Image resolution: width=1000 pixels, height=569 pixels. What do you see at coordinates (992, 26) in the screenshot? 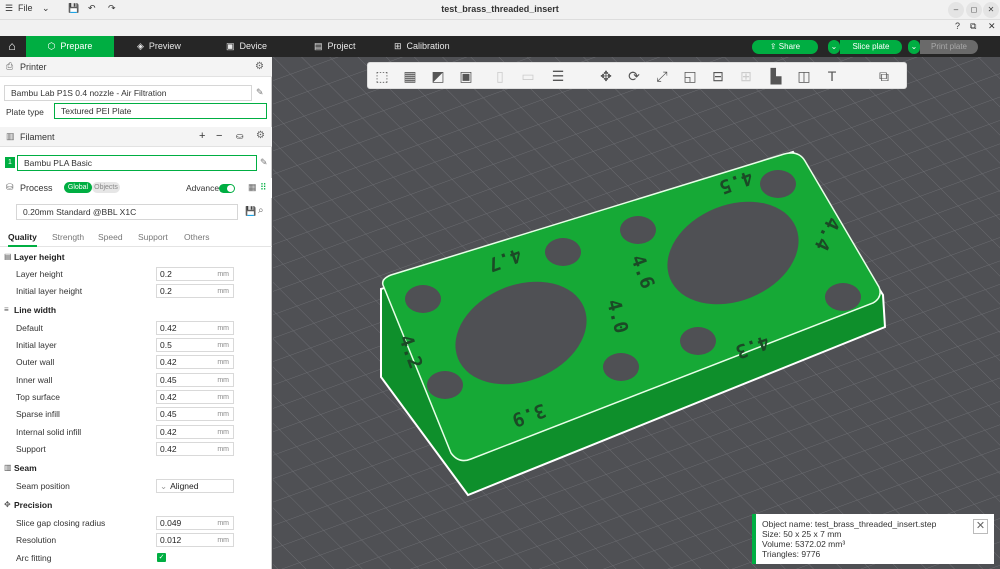
I see `close-tab-icon: ✕` at bounding box center [992, 26].